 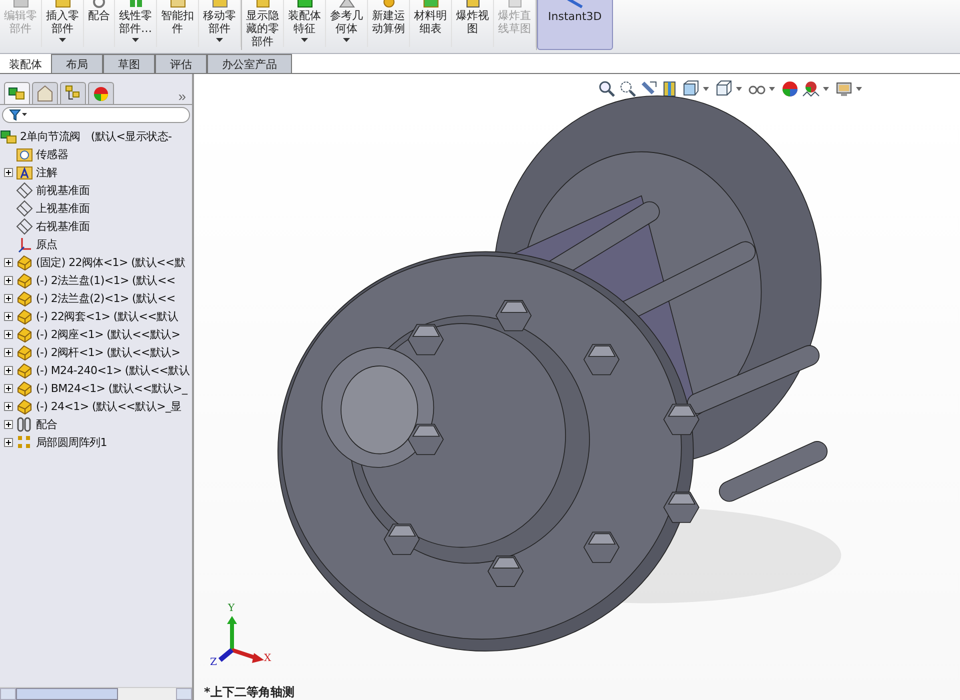 I want to click on view-orientation-label: *上下二等角轴测, so click(x=249, y=692).